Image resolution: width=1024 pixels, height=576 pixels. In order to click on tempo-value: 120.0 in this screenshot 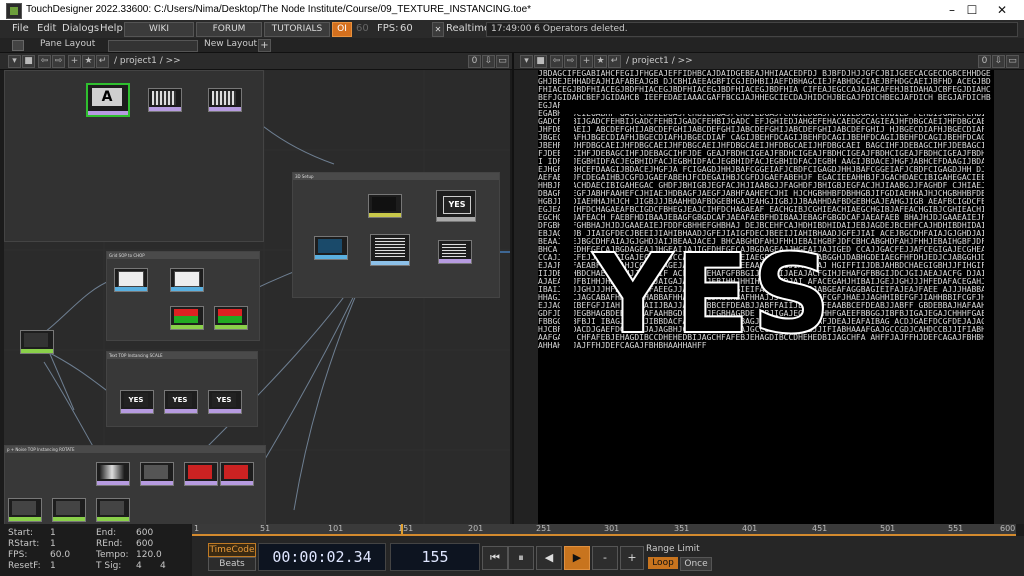, I will do `click(149, 555)`.